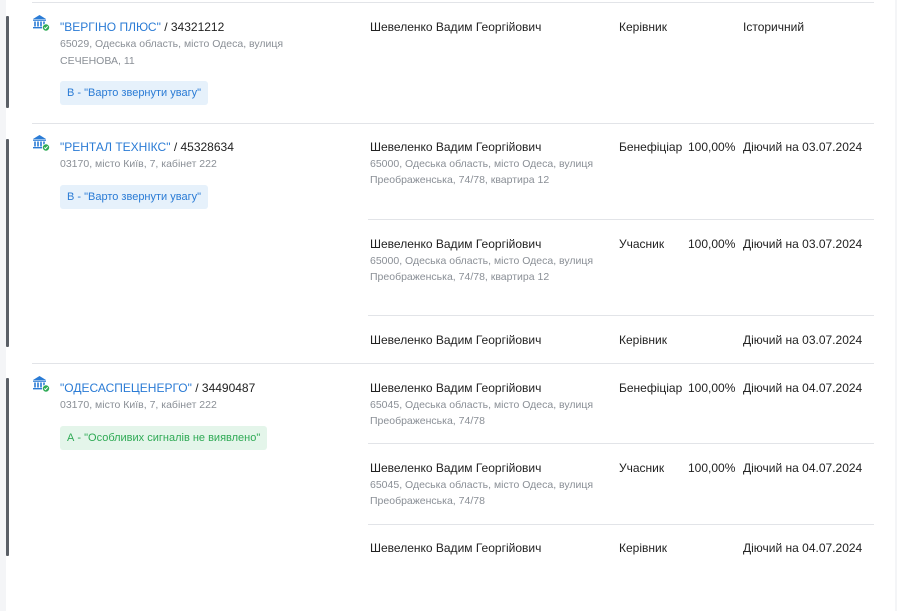 The image size is (897, 611). Describe the element at coordinates (197, 27) in the screenshot. I see `company-code: 34321212` at that location.